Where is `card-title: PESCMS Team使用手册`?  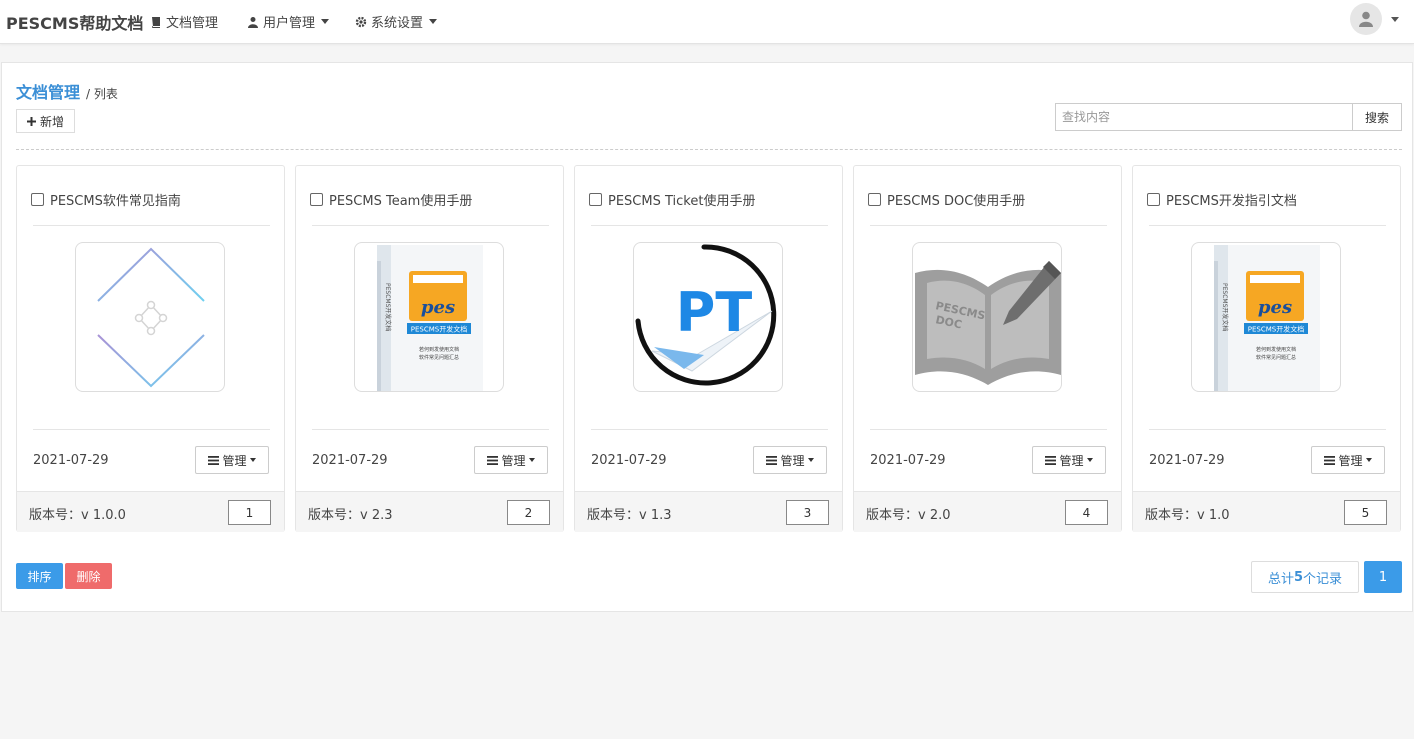
card-title: PESCMS Team使用手册 is located at coordinates (400, 199).